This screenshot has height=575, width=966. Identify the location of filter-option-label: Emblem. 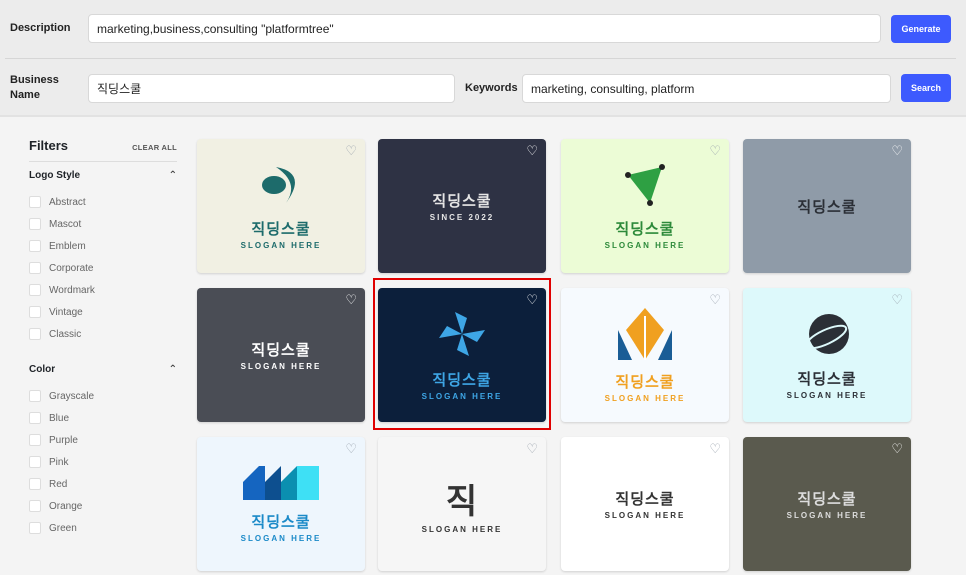
(67, 246).